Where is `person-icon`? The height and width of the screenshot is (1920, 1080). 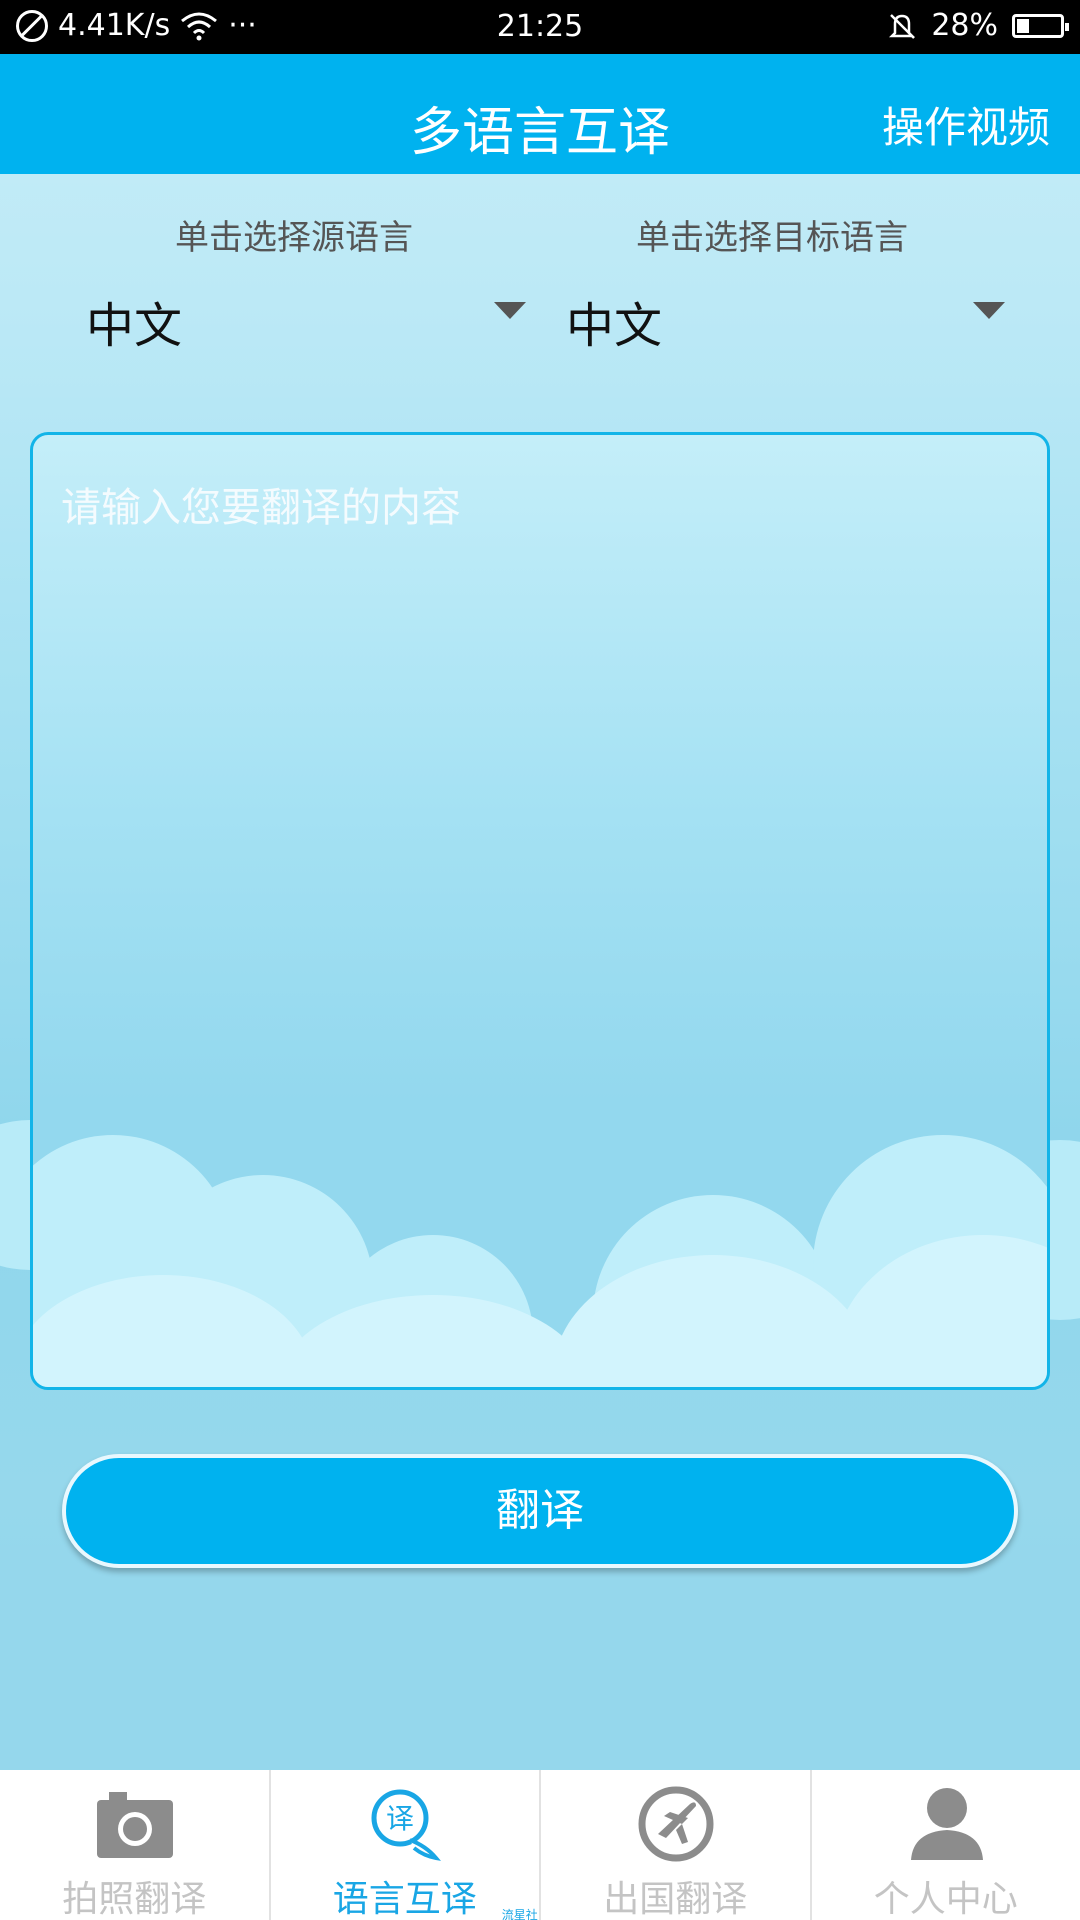
person-icon is located at coordinates (946, 1824).